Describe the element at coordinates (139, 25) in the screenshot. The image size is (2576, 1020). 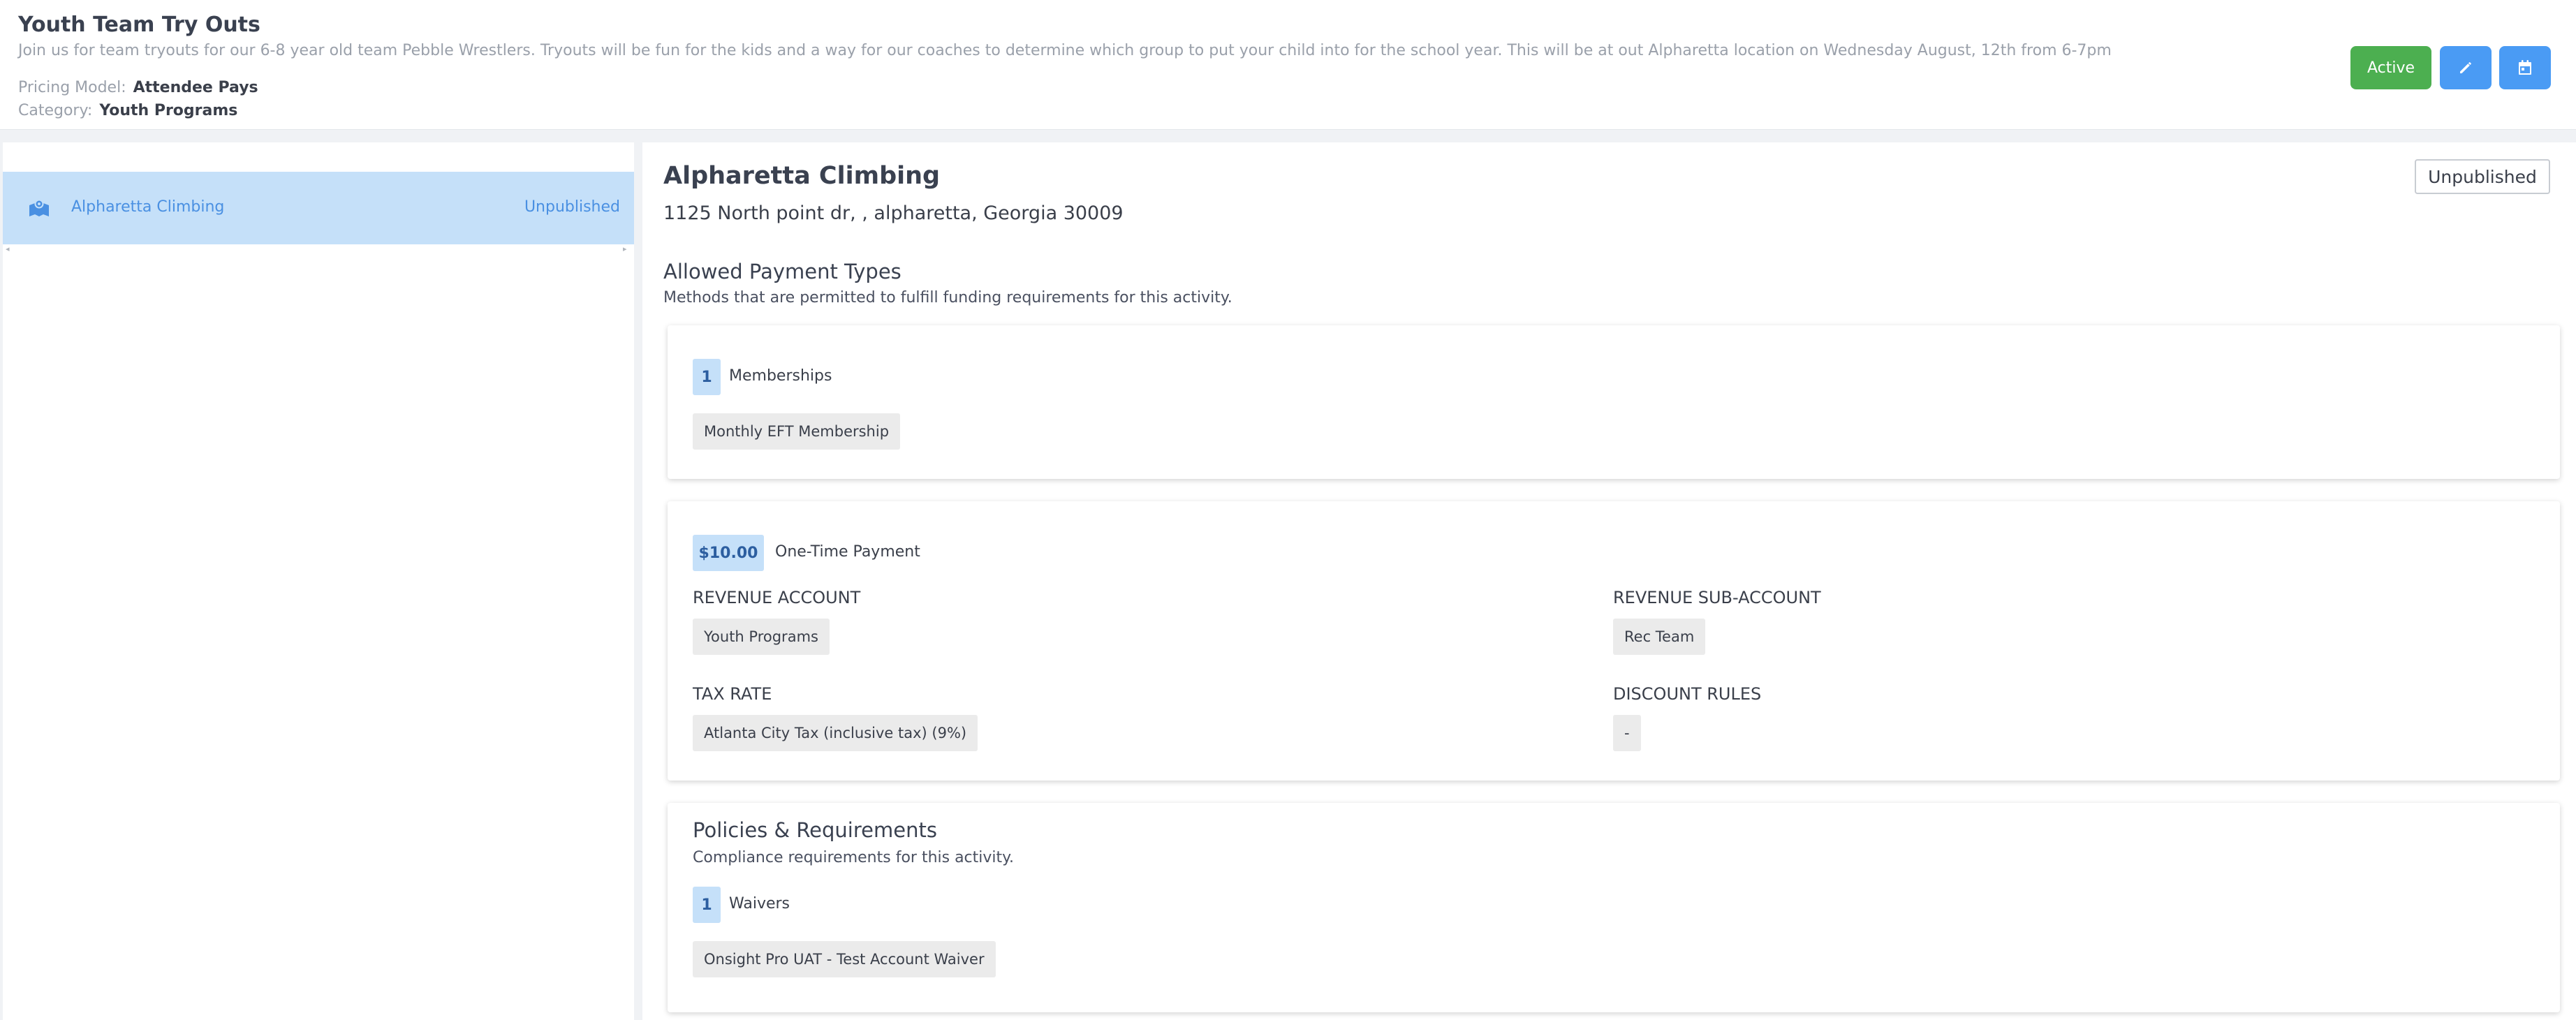
I see `page-title: Youth Team Try Outs` at that location.